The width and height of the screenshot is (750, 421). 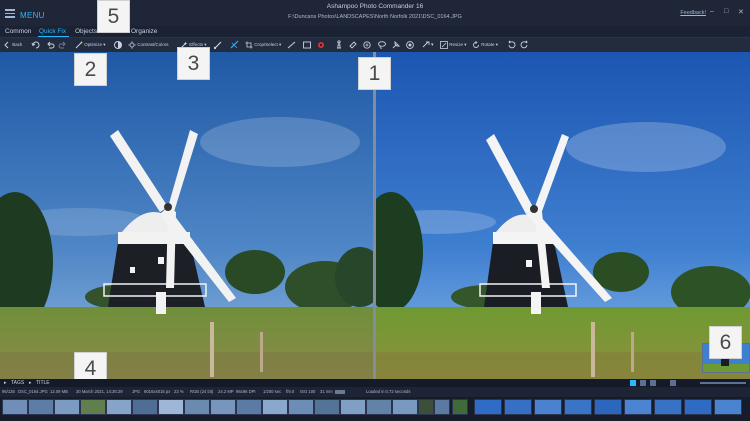 What do you see at coordinates (339, 45) in the screenshot?
I see `clone-stamp-icon` at bounding box center [339, 45].